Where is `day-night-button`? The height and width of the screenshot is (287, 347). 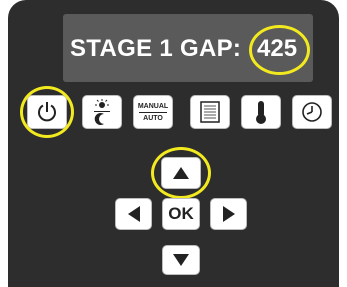
day-night-button is located at coordinates (102, 112).